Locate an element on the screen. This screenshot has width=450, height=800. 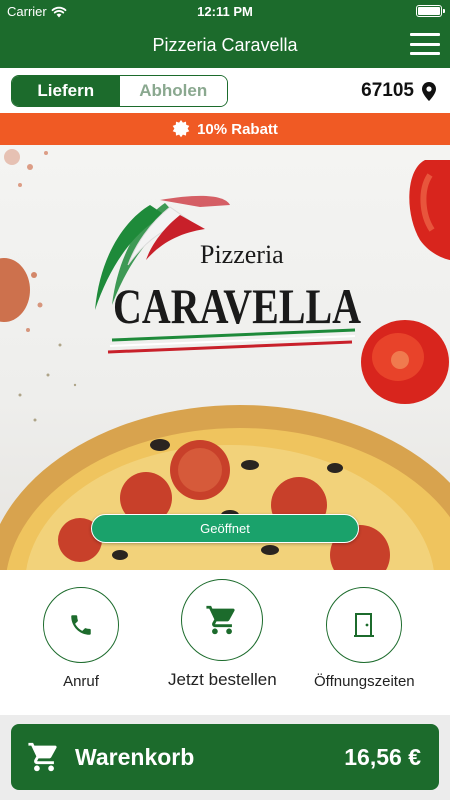
order-now-button: Jetzt bestellen is located at coordinates (222, 634).